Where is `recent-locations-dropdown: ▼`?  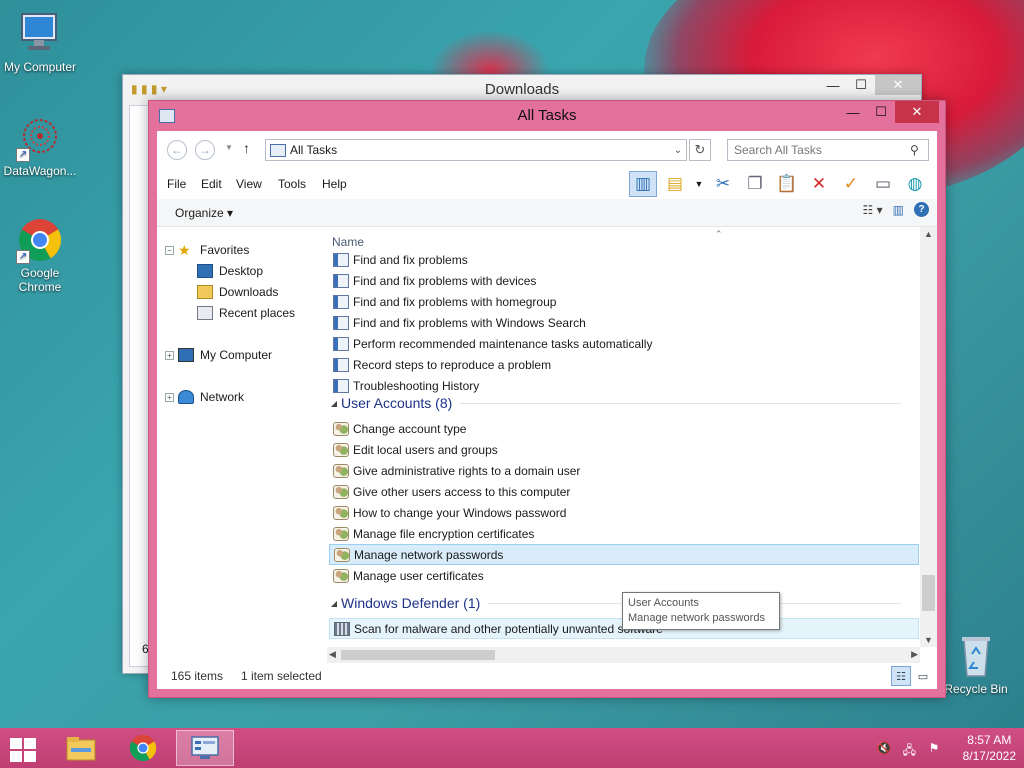 recent-locations-dropdown: ▼ is located at coordinates (229, 147).